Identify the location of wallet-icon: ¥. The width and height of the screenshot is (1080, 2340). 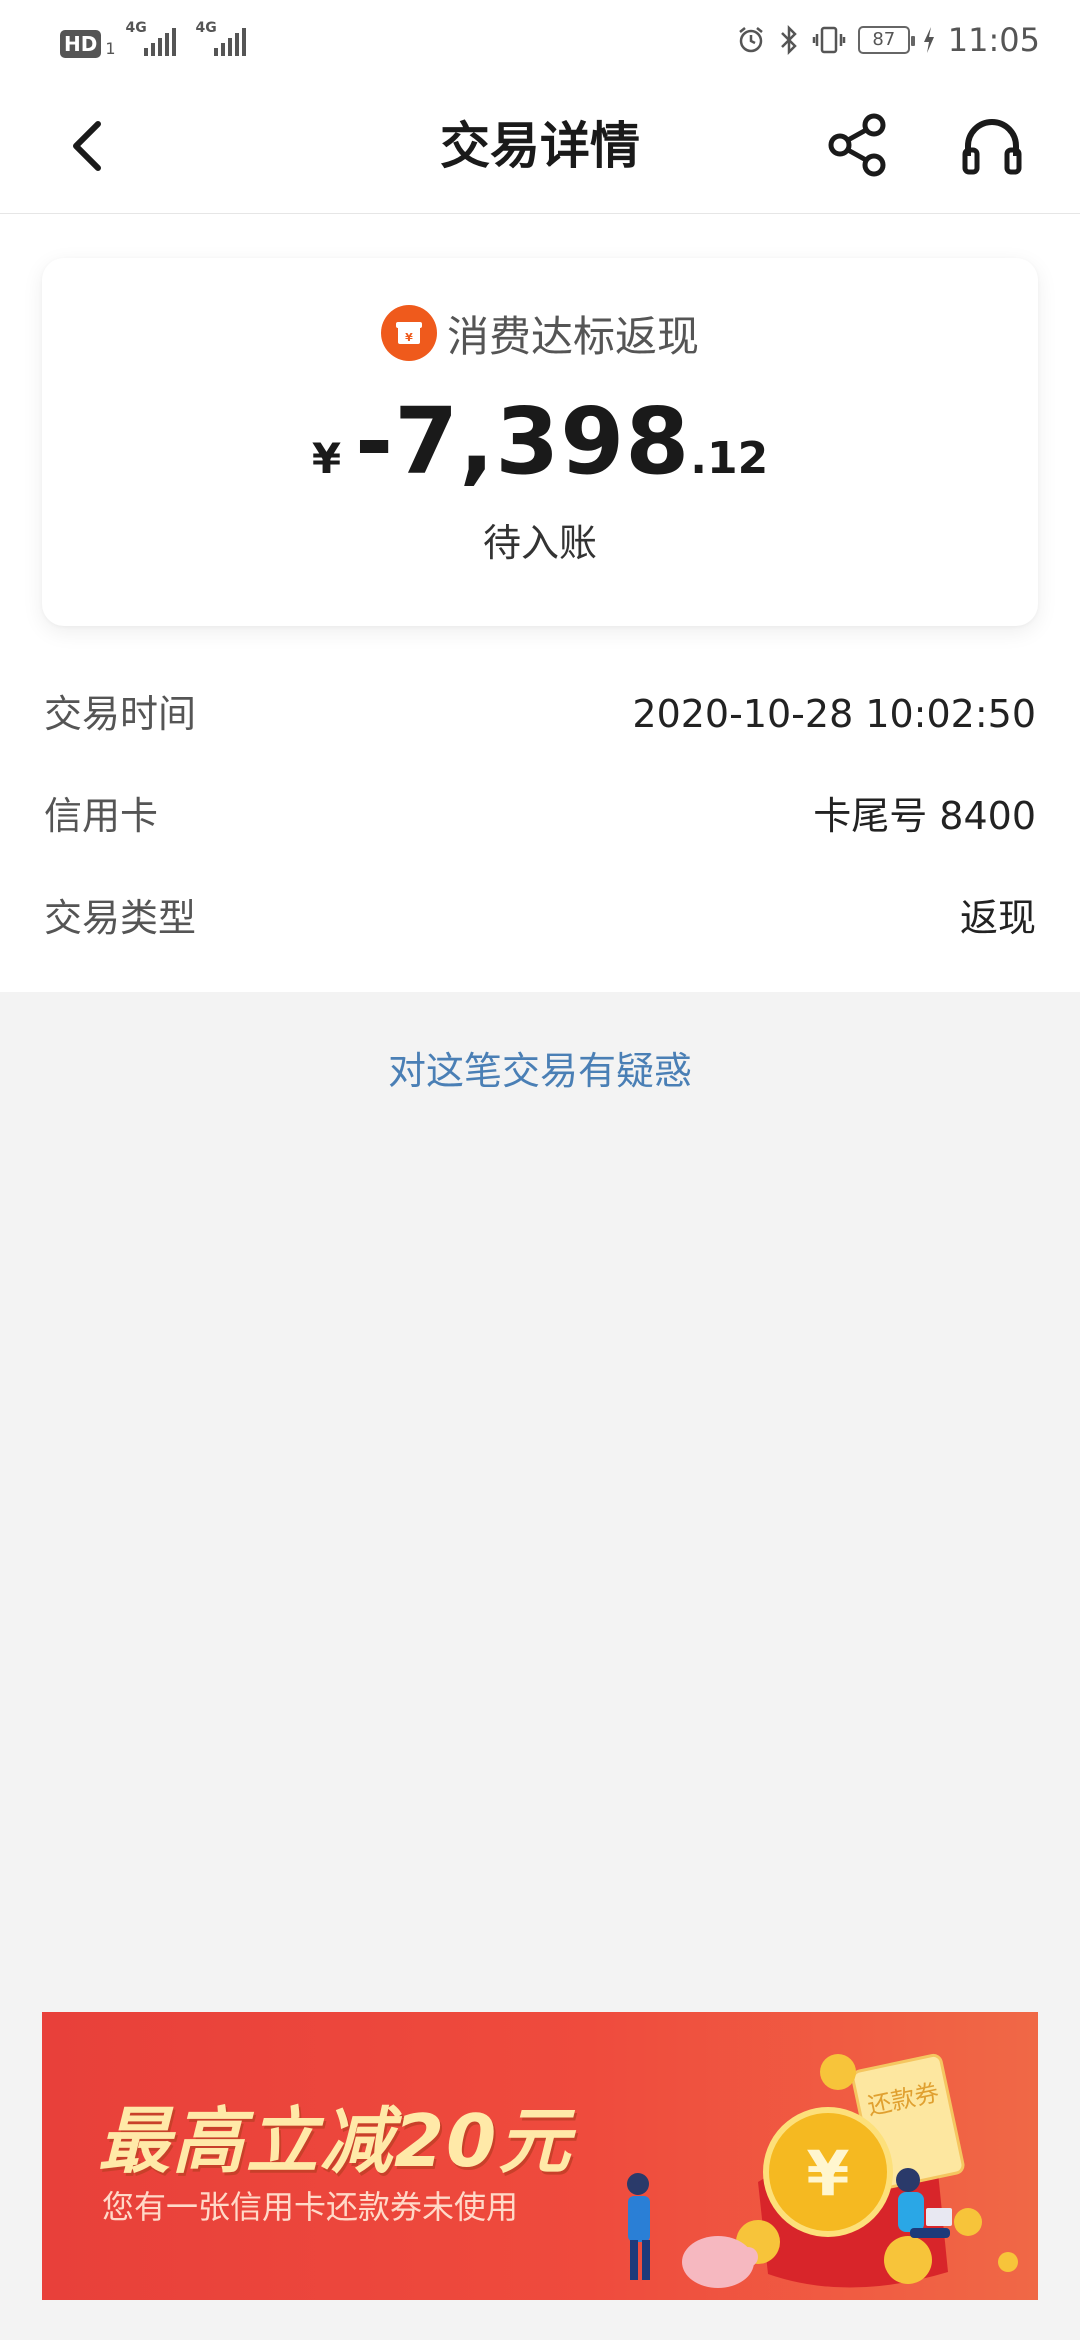
(408, 333).